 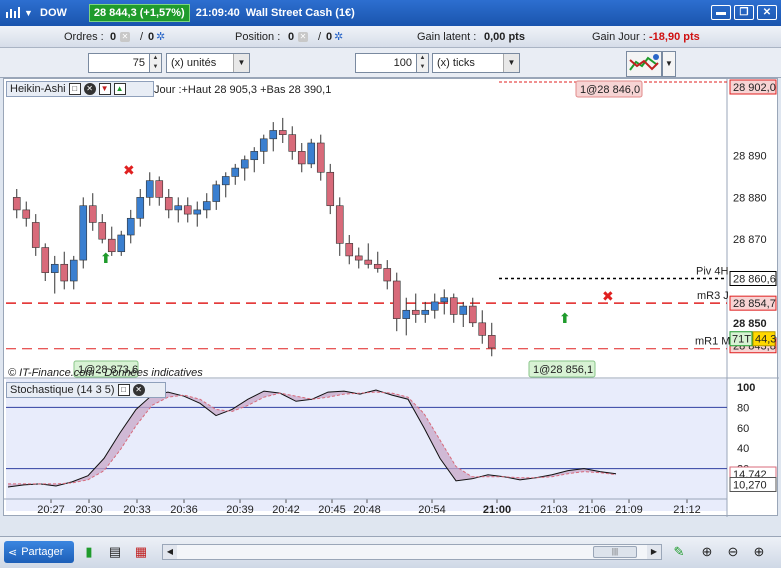 I want to click on ticks-badge-val: 44,3, so click(x=765, y=340).